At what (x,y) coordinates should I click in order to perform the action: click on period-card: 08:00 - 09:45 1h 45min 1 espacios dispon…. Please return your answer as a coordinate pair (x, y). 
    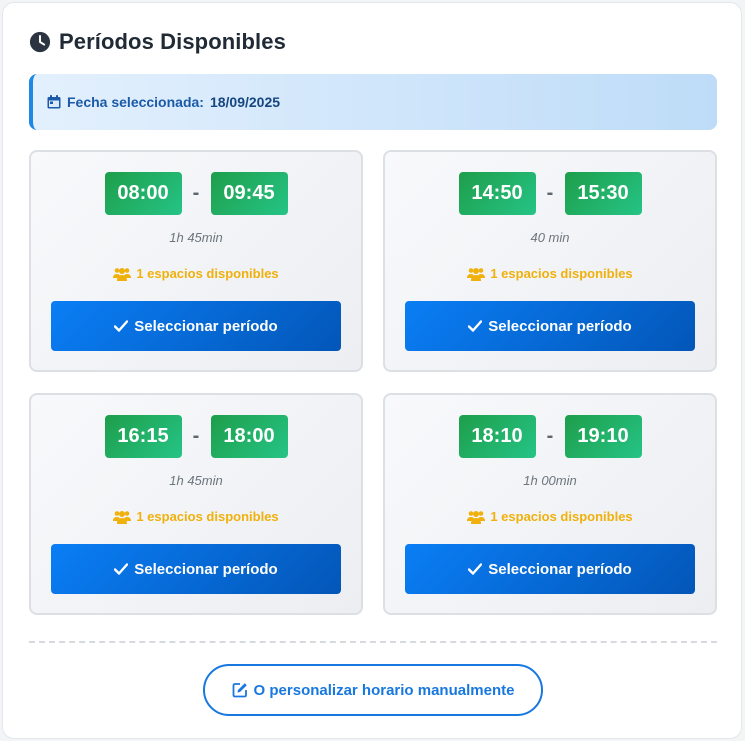
    Looking at the image, I should click on (196, 261).